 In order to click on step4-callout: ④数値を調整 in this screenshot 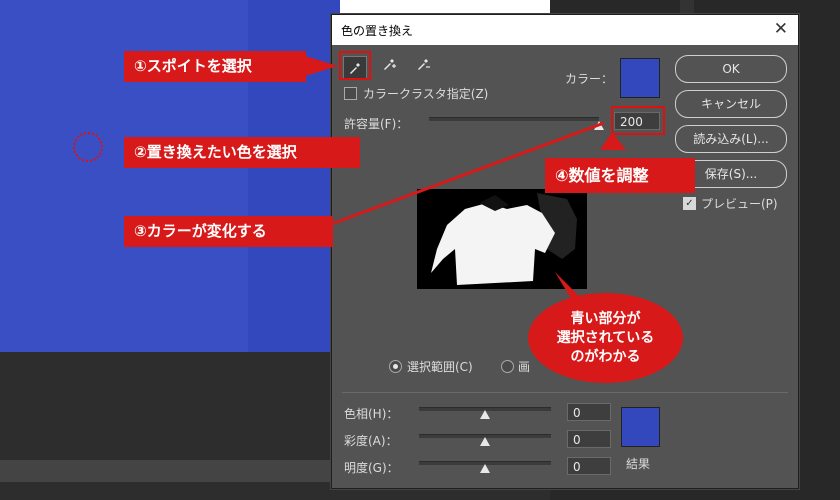, I will do `click(620, 175)`.